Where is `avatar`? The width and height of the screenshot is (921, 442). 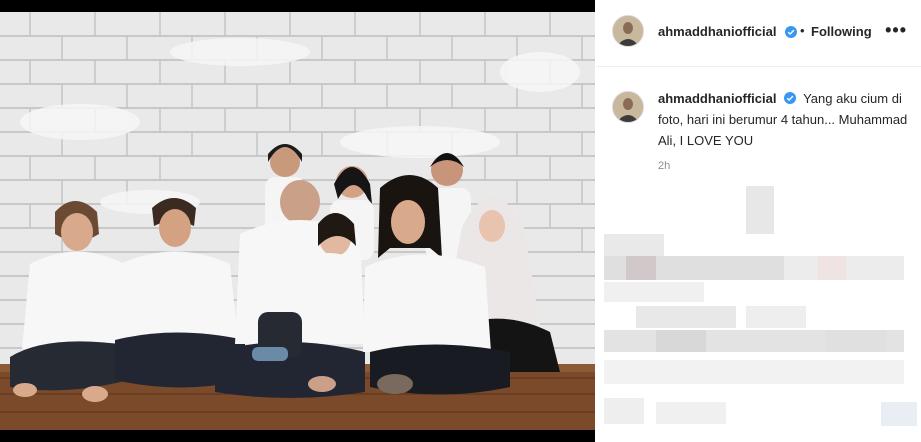 avatar is located at coordinates (628, 31).